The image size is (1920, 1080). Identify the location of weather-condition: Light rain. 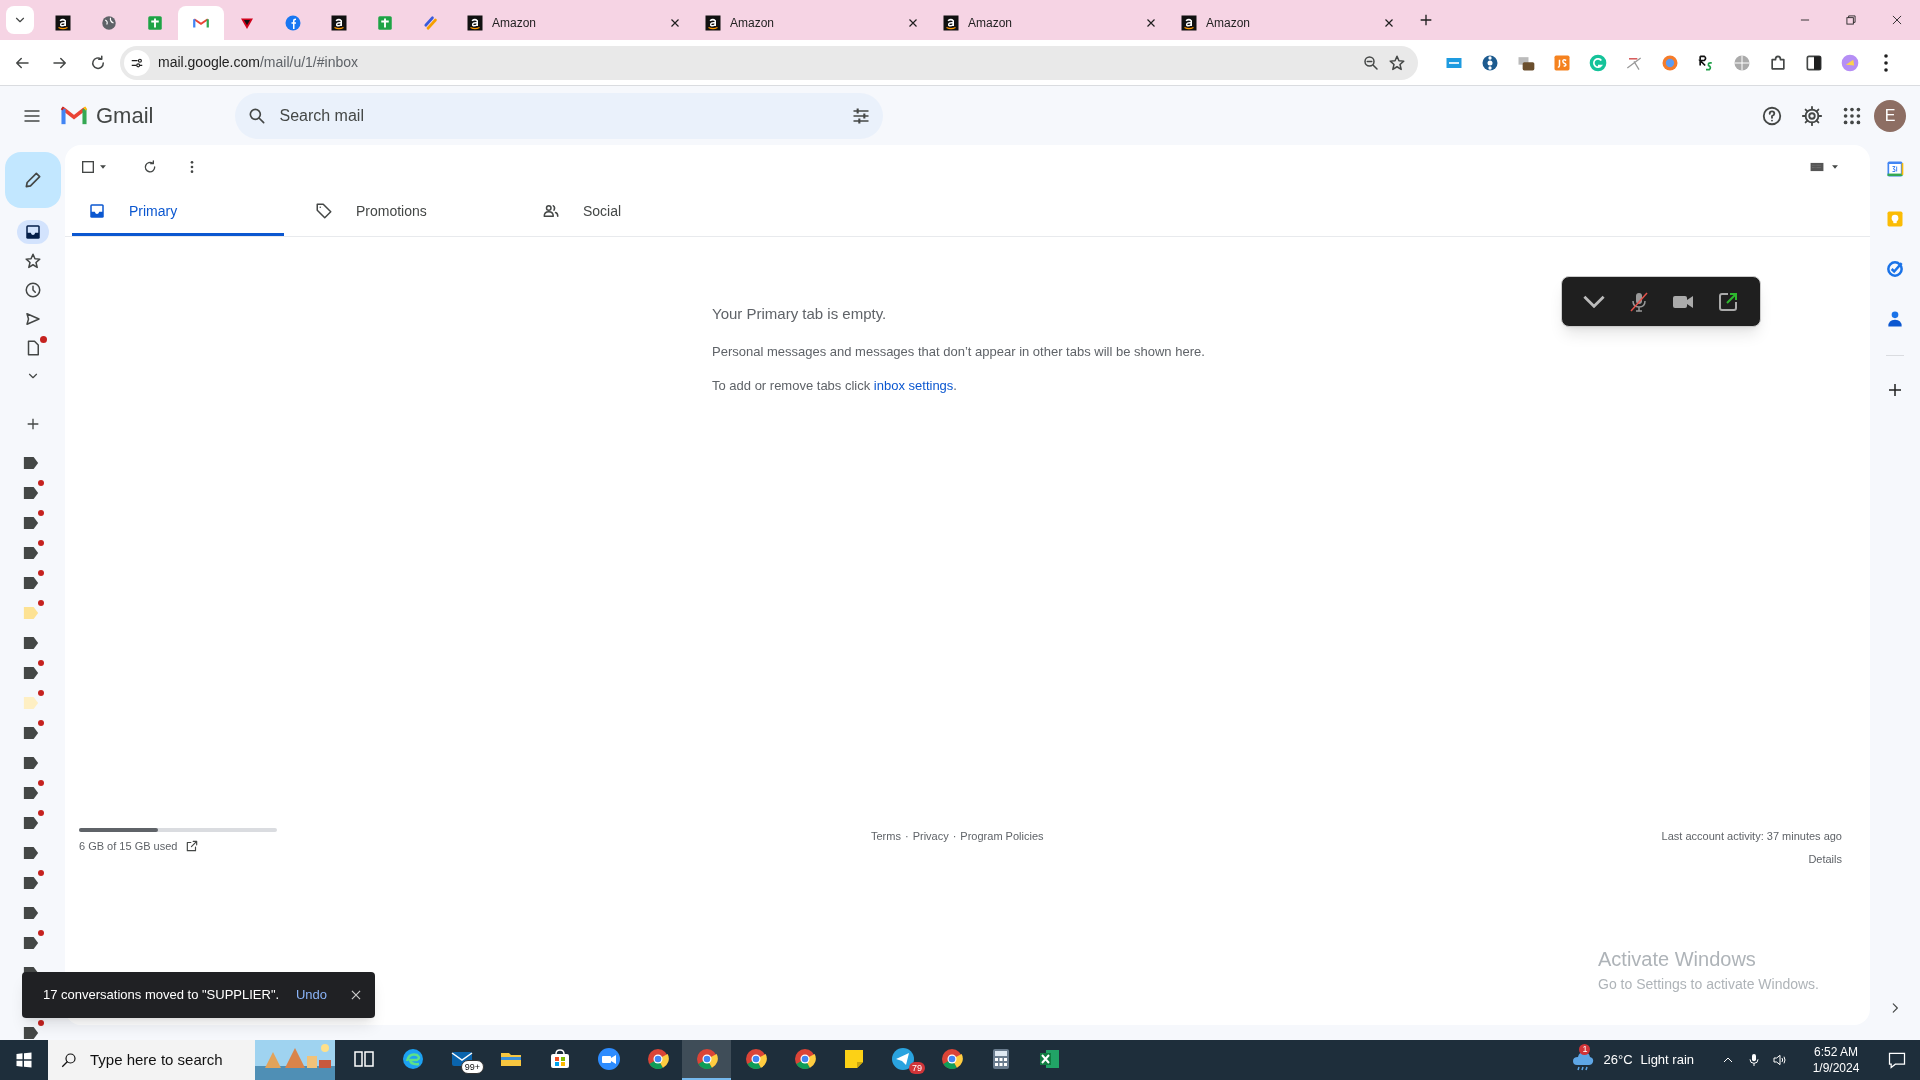
(1667, 1060).